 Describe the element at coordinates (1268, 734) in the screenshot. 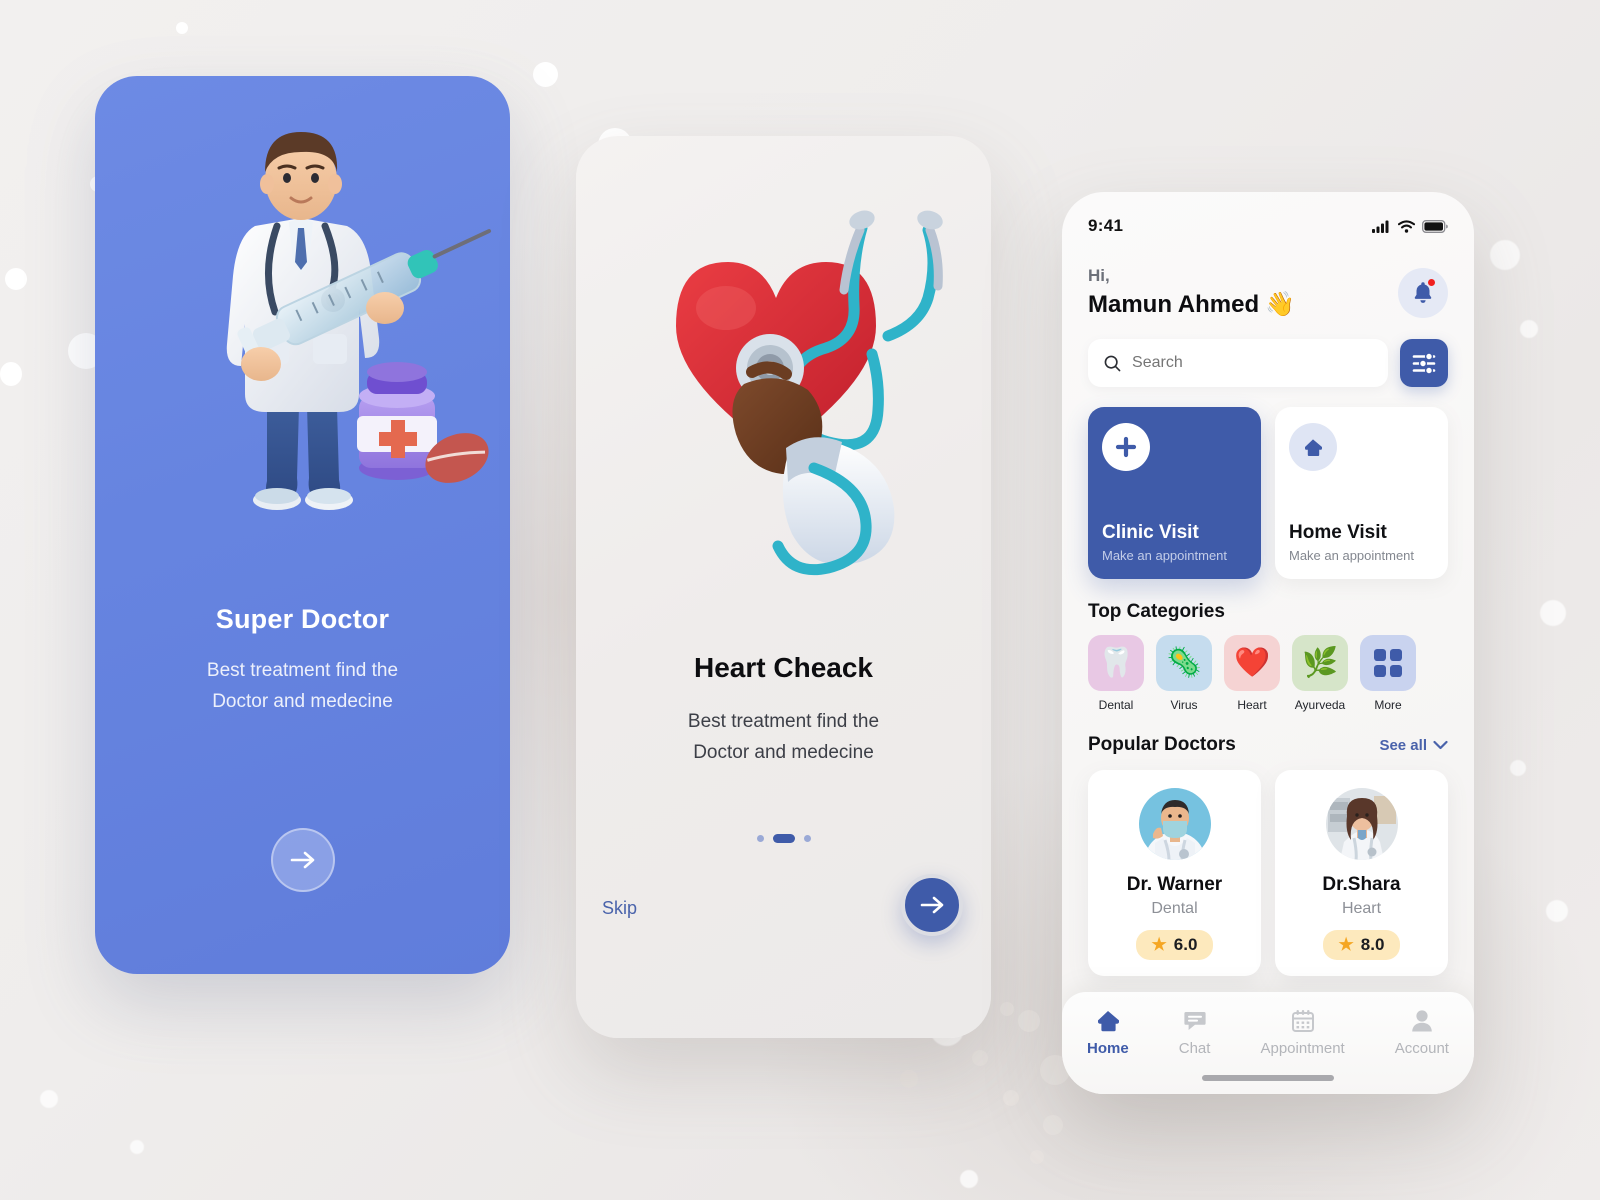

I see `popular-doctors-header: Popular Doctors See all` at that location.